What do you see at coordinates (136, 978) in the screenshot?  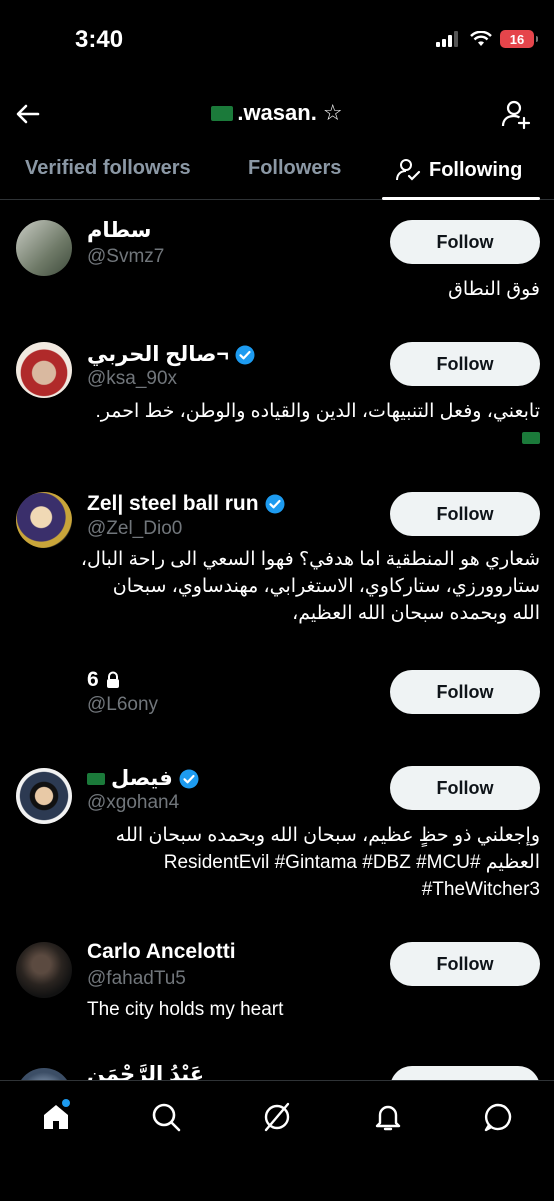 I see `user-handle: @fahadTu5` at bounding box center [136, 978].